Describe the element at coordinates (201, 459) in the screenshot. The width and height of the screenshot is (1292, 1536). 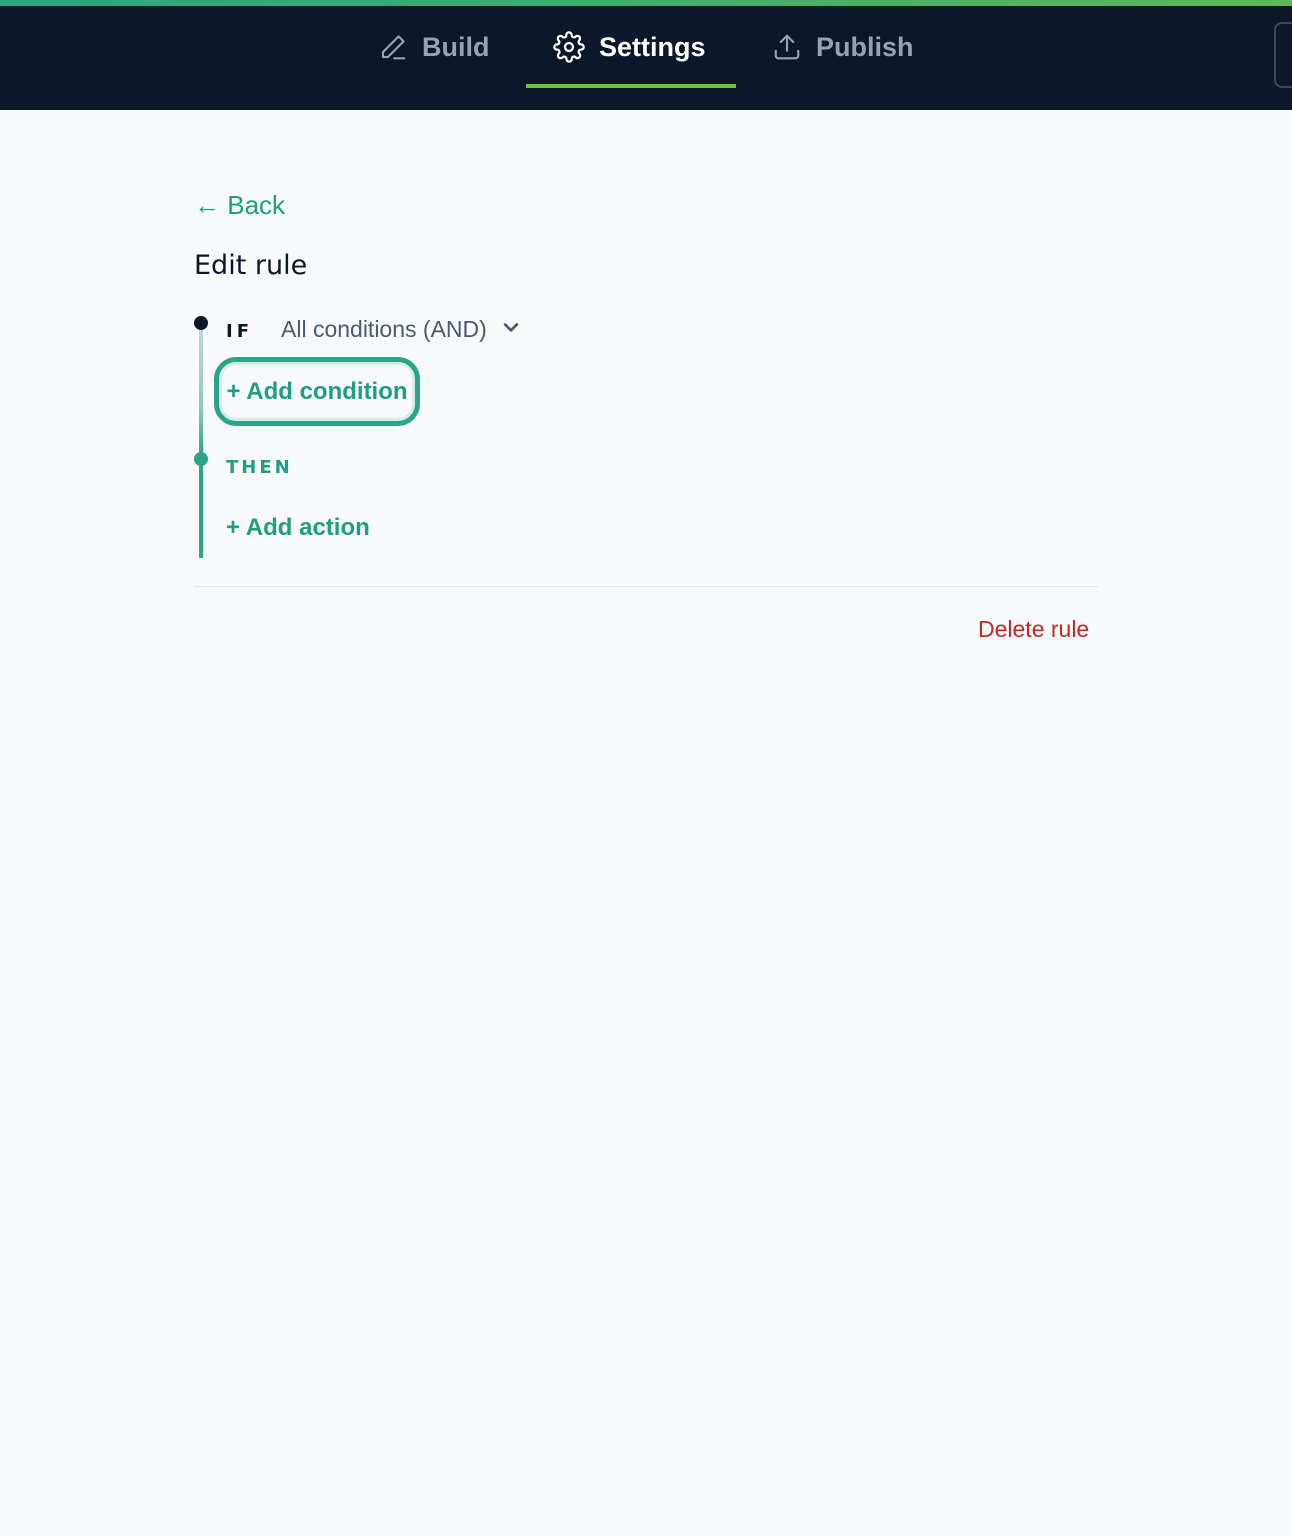
I see `then-step-dot` at that location.